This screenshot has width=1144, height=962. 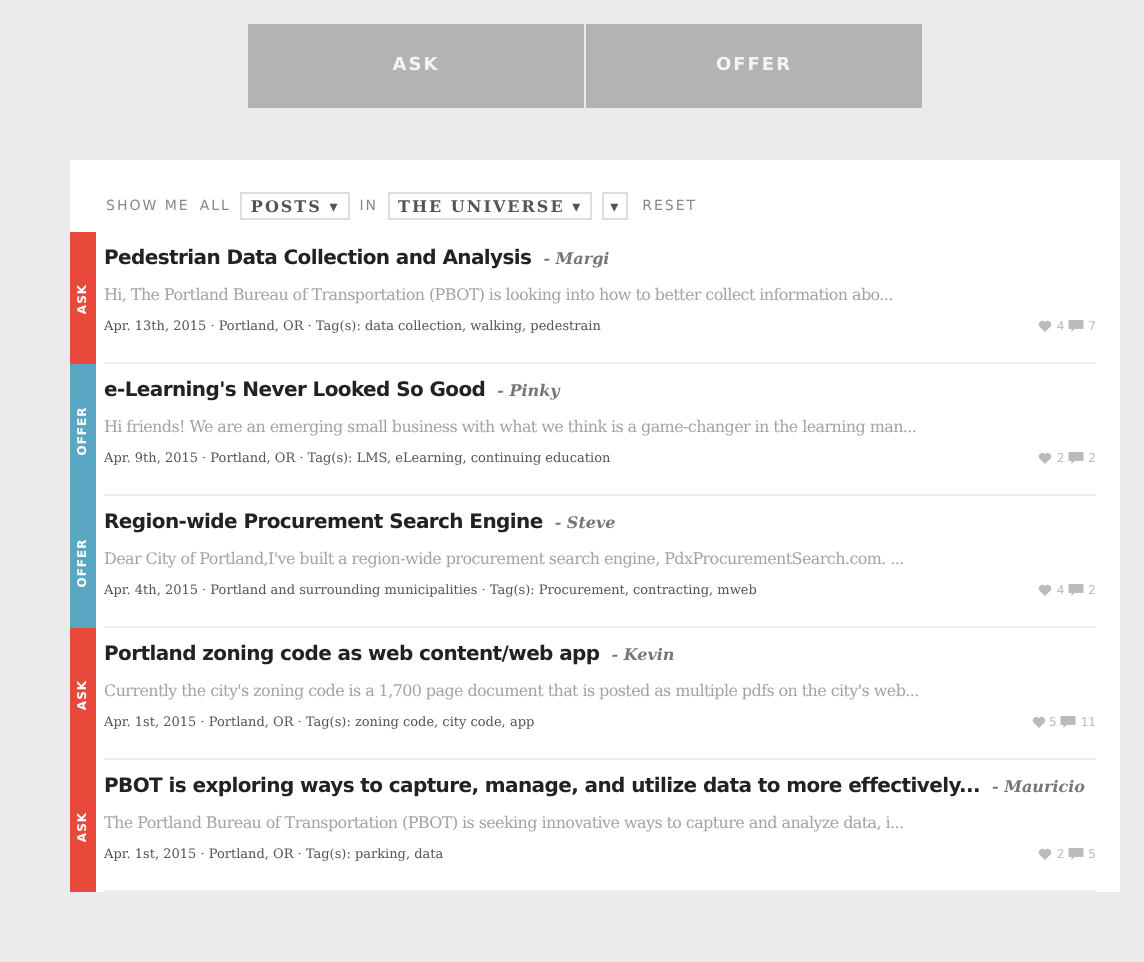 I want to click on post-author: - Pinky, so click(x=528, y=390).